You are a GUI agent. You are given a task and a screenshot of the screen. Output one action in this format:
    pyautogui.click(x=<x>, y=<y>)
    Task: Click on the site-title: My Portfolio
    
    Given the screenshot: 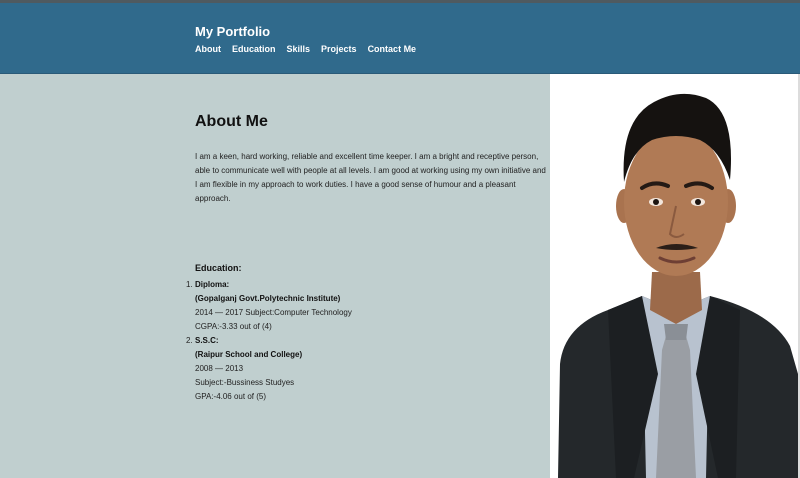 What is the action you would take?
    pyautogui.click(x=232, y=31)
    